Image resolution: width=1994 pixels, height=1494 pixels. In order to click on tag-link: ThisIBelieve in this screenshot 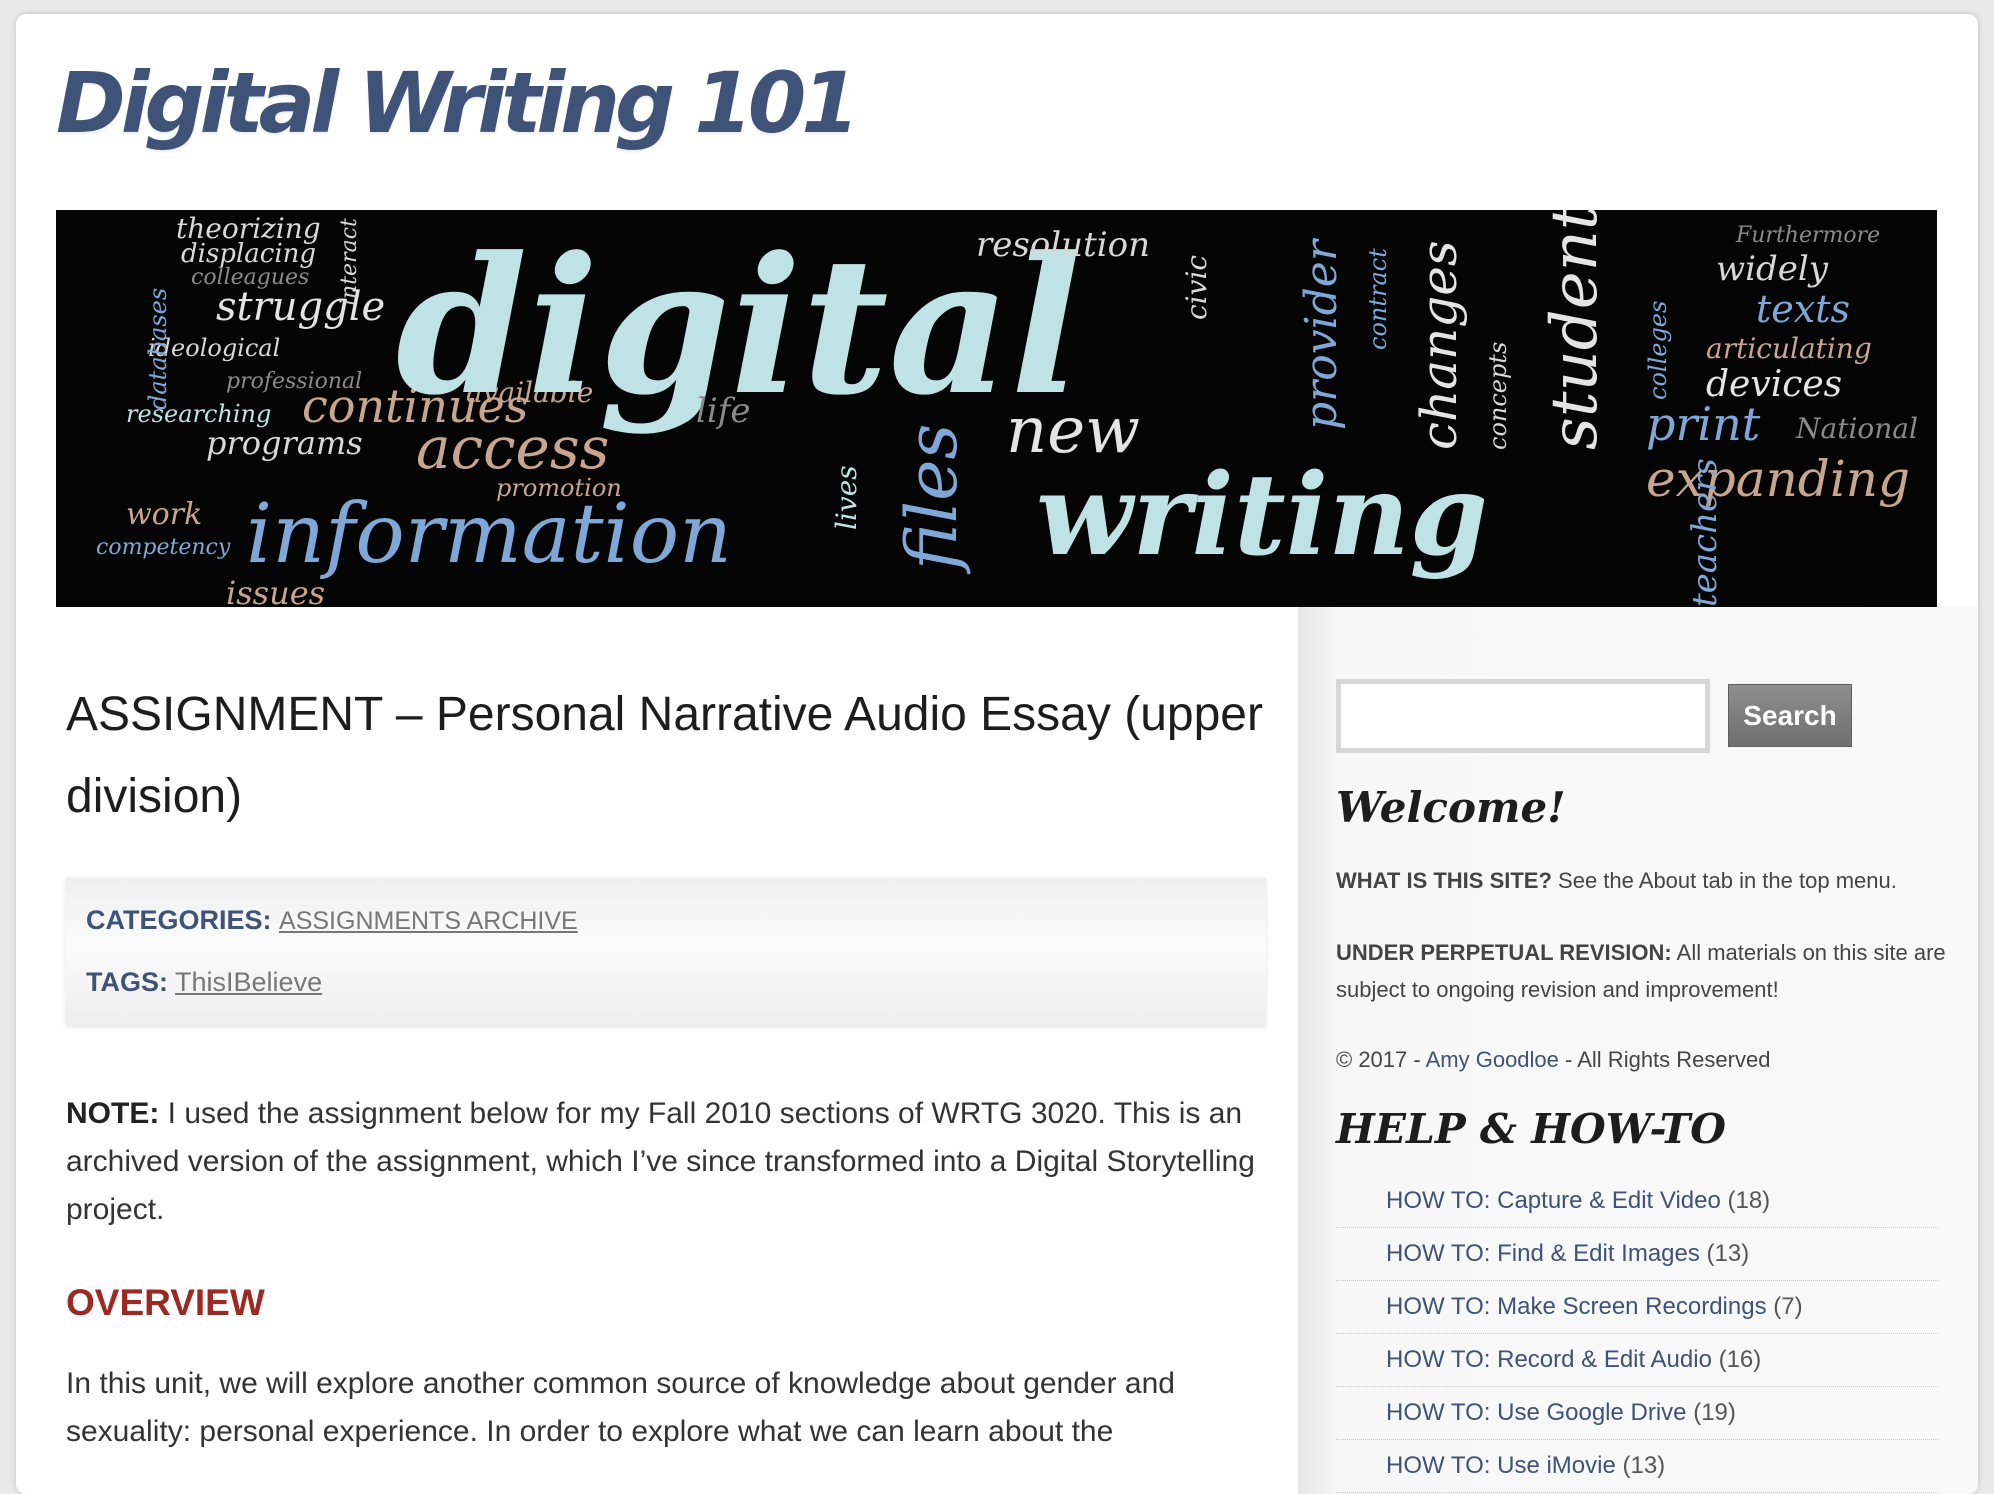, I will do `click(248, 982)`.